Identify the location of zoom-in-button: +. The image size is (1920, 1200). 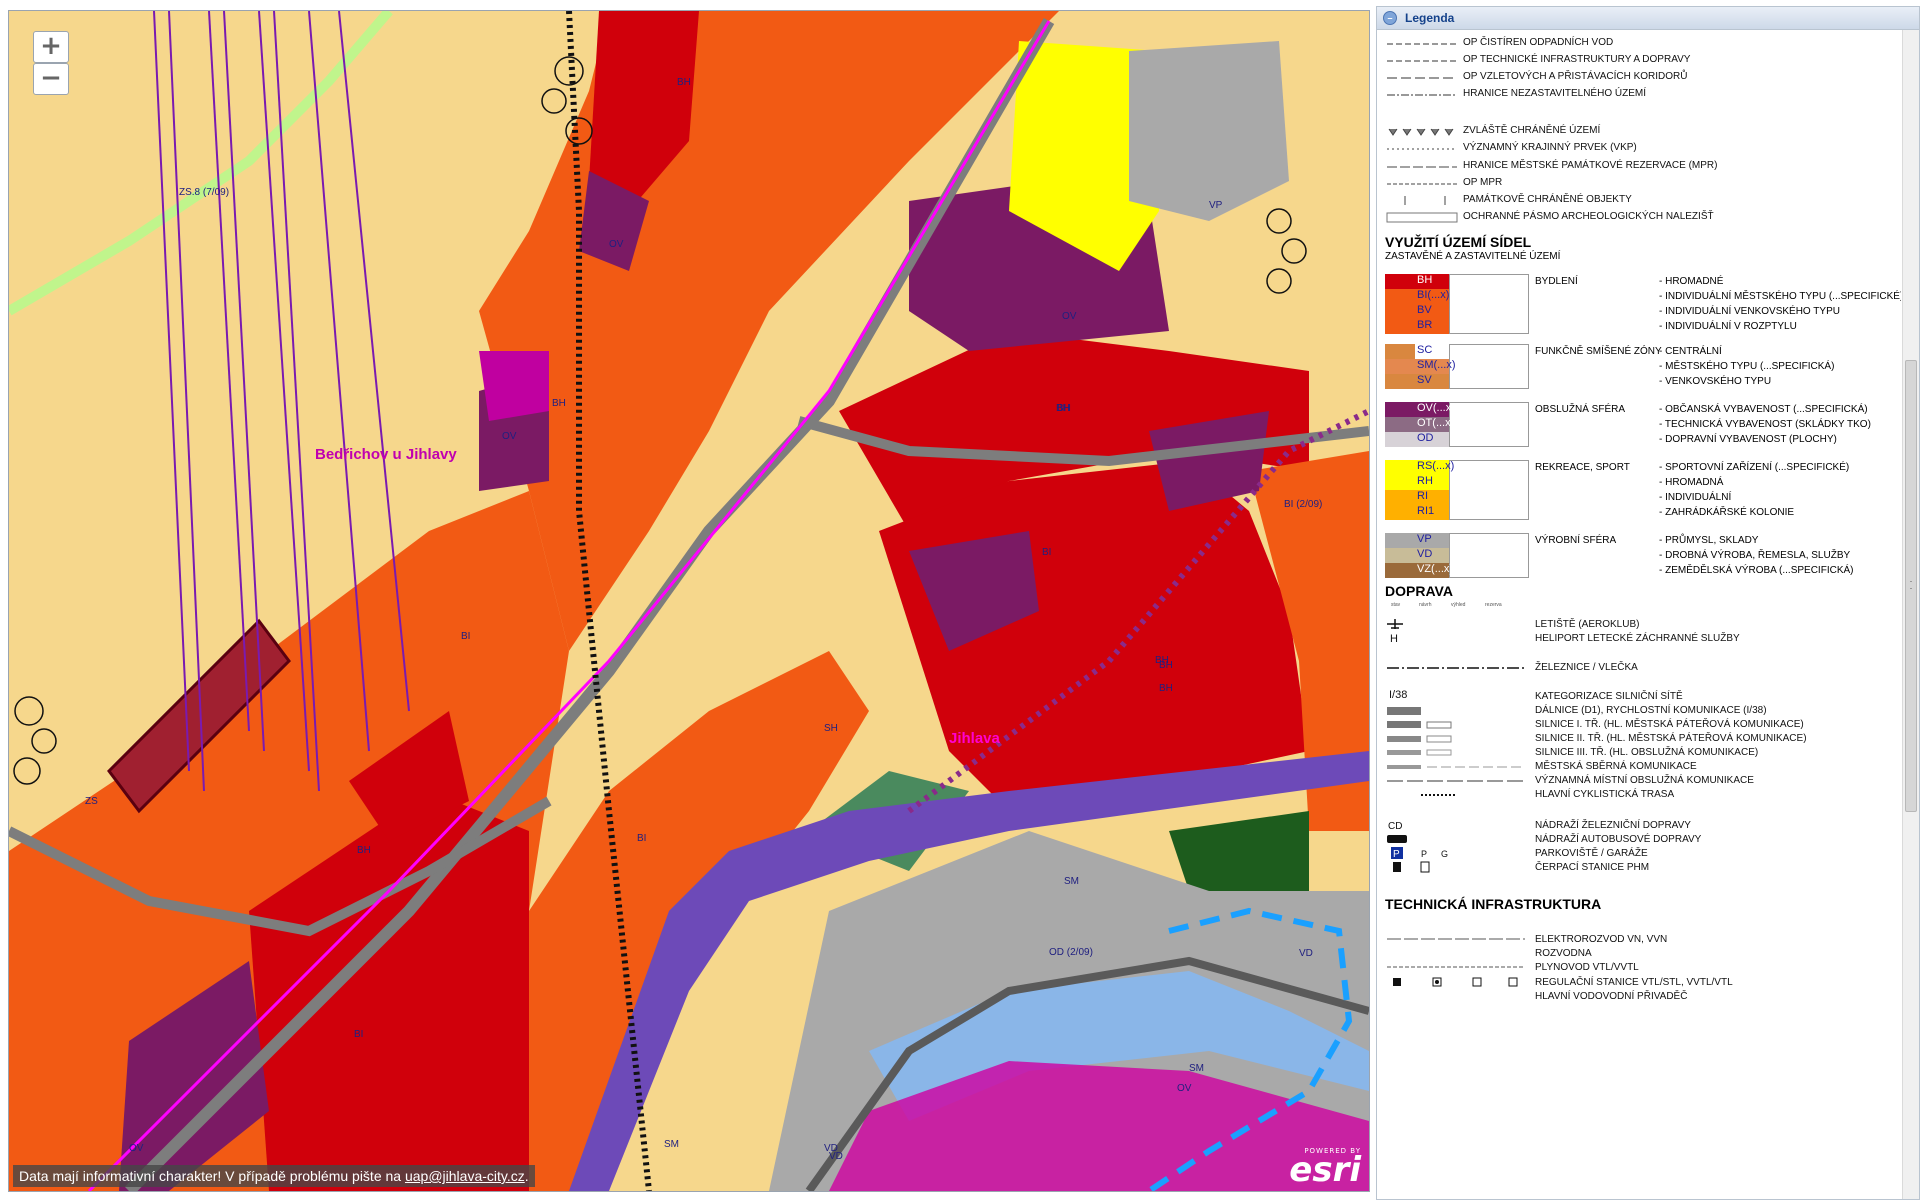
(51, 47).